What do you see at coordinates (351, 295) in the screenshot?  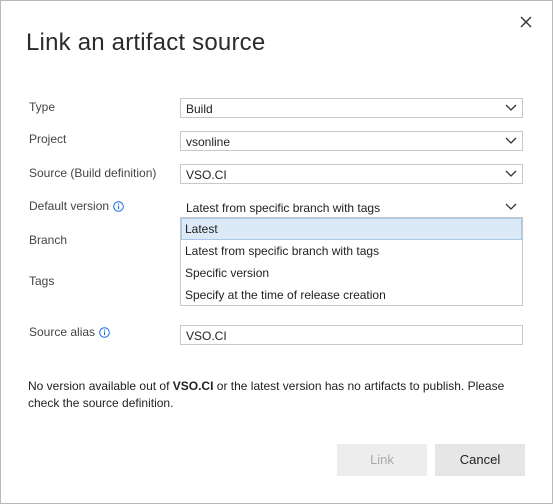 I see `dropdown-option-specify-at-release: Specify at the time of release creation` at bounding box center [351, 295].